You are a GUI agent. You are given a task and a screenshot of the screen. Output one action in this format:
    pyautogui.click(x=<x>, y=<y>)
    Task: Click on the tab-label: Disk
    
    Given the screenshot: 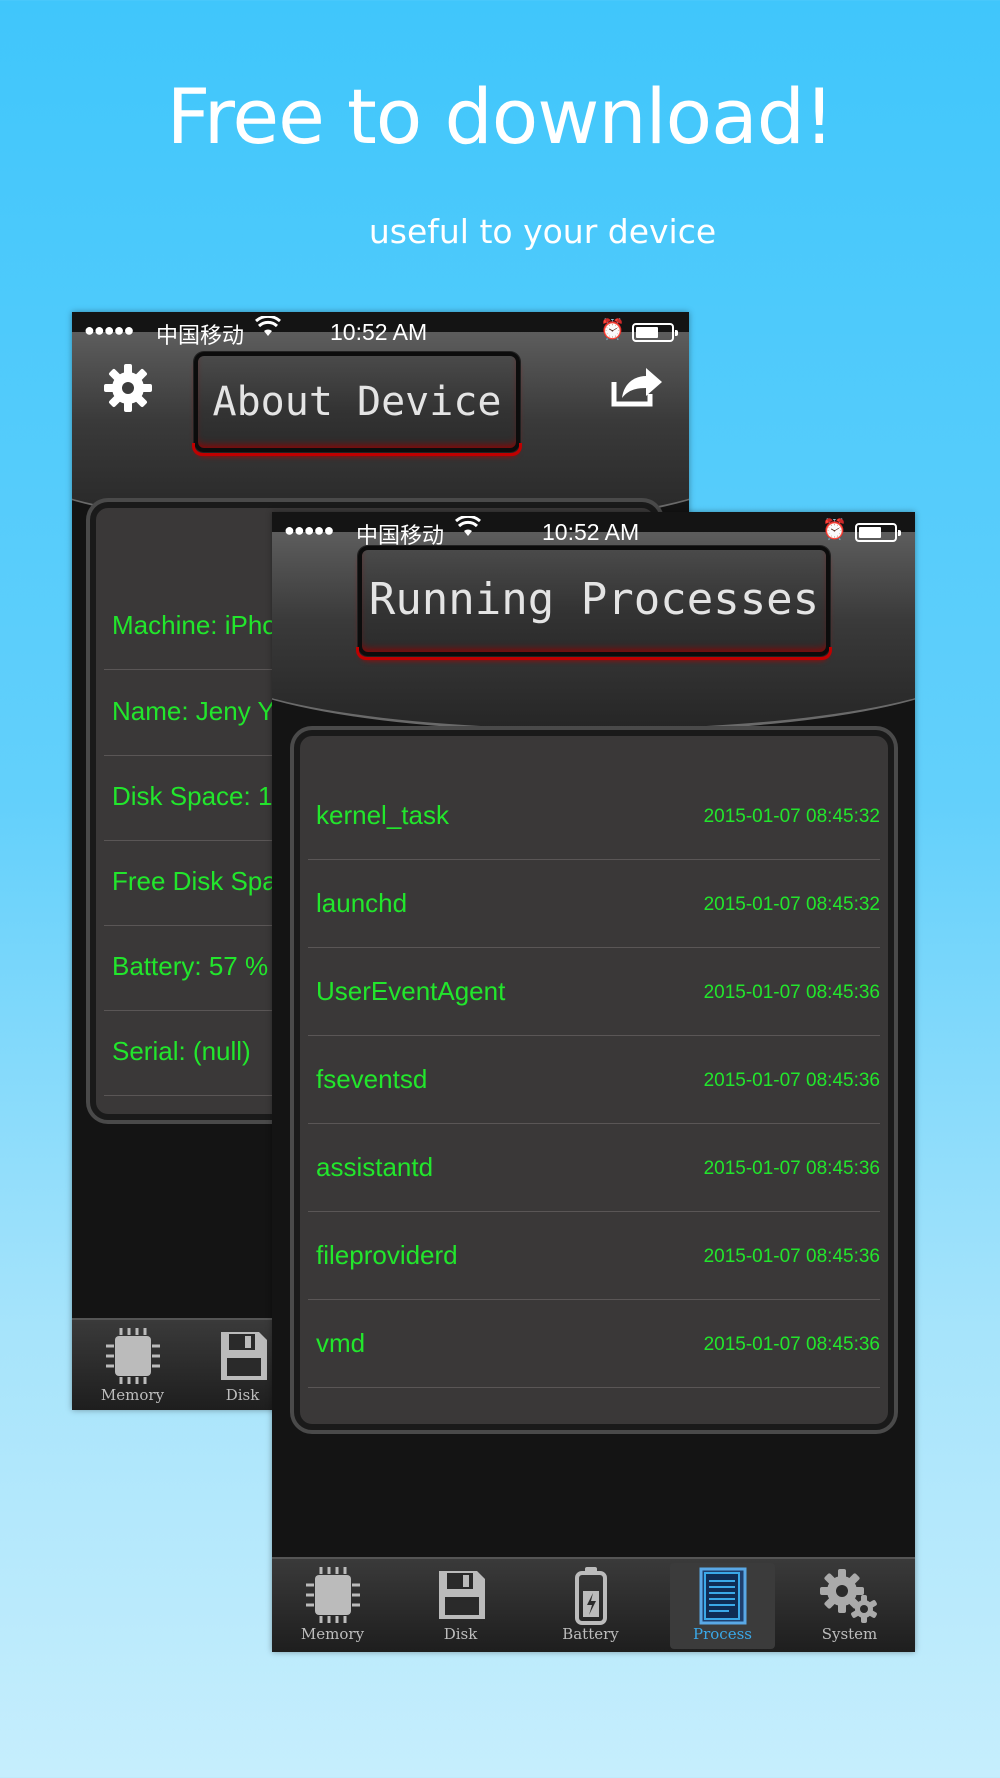 What is the action you would take?
    pyautogui.click(x=460, y=1634)
    